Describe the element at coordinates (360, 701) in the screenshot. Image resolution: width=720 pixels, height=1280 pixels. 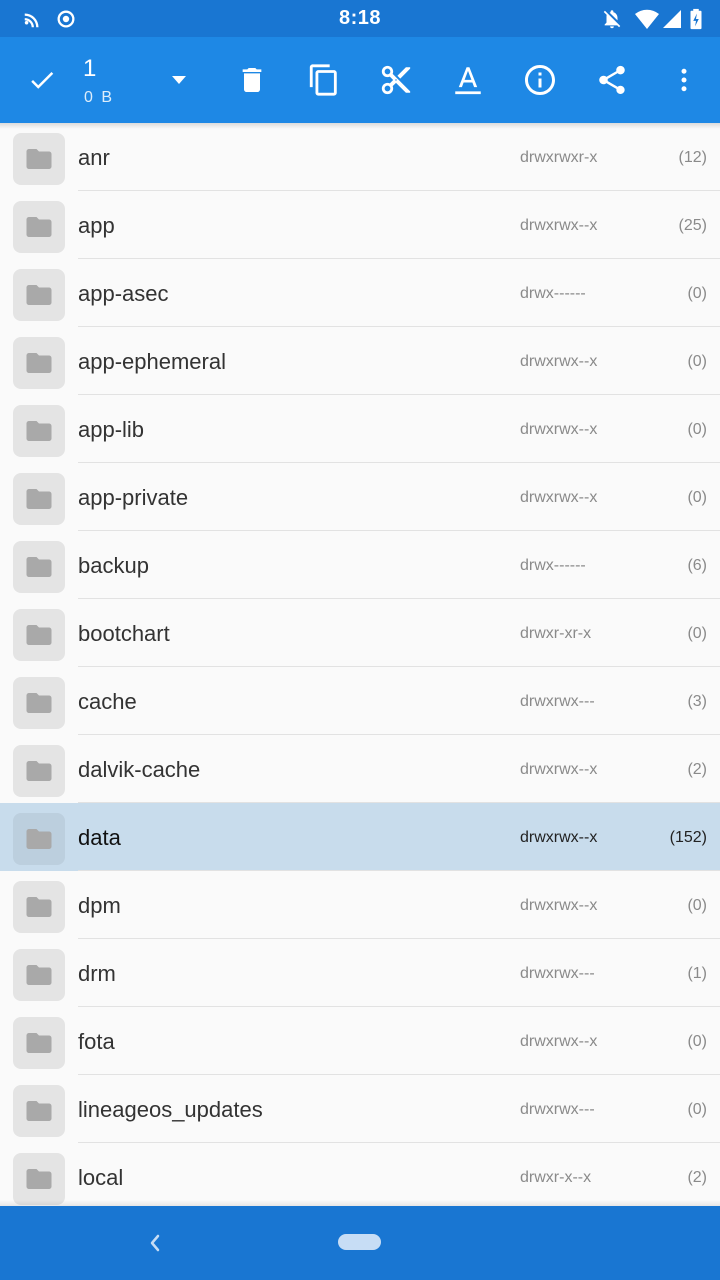
I see `file-row-cache: cache drwxrwx--- (3)` at that location.